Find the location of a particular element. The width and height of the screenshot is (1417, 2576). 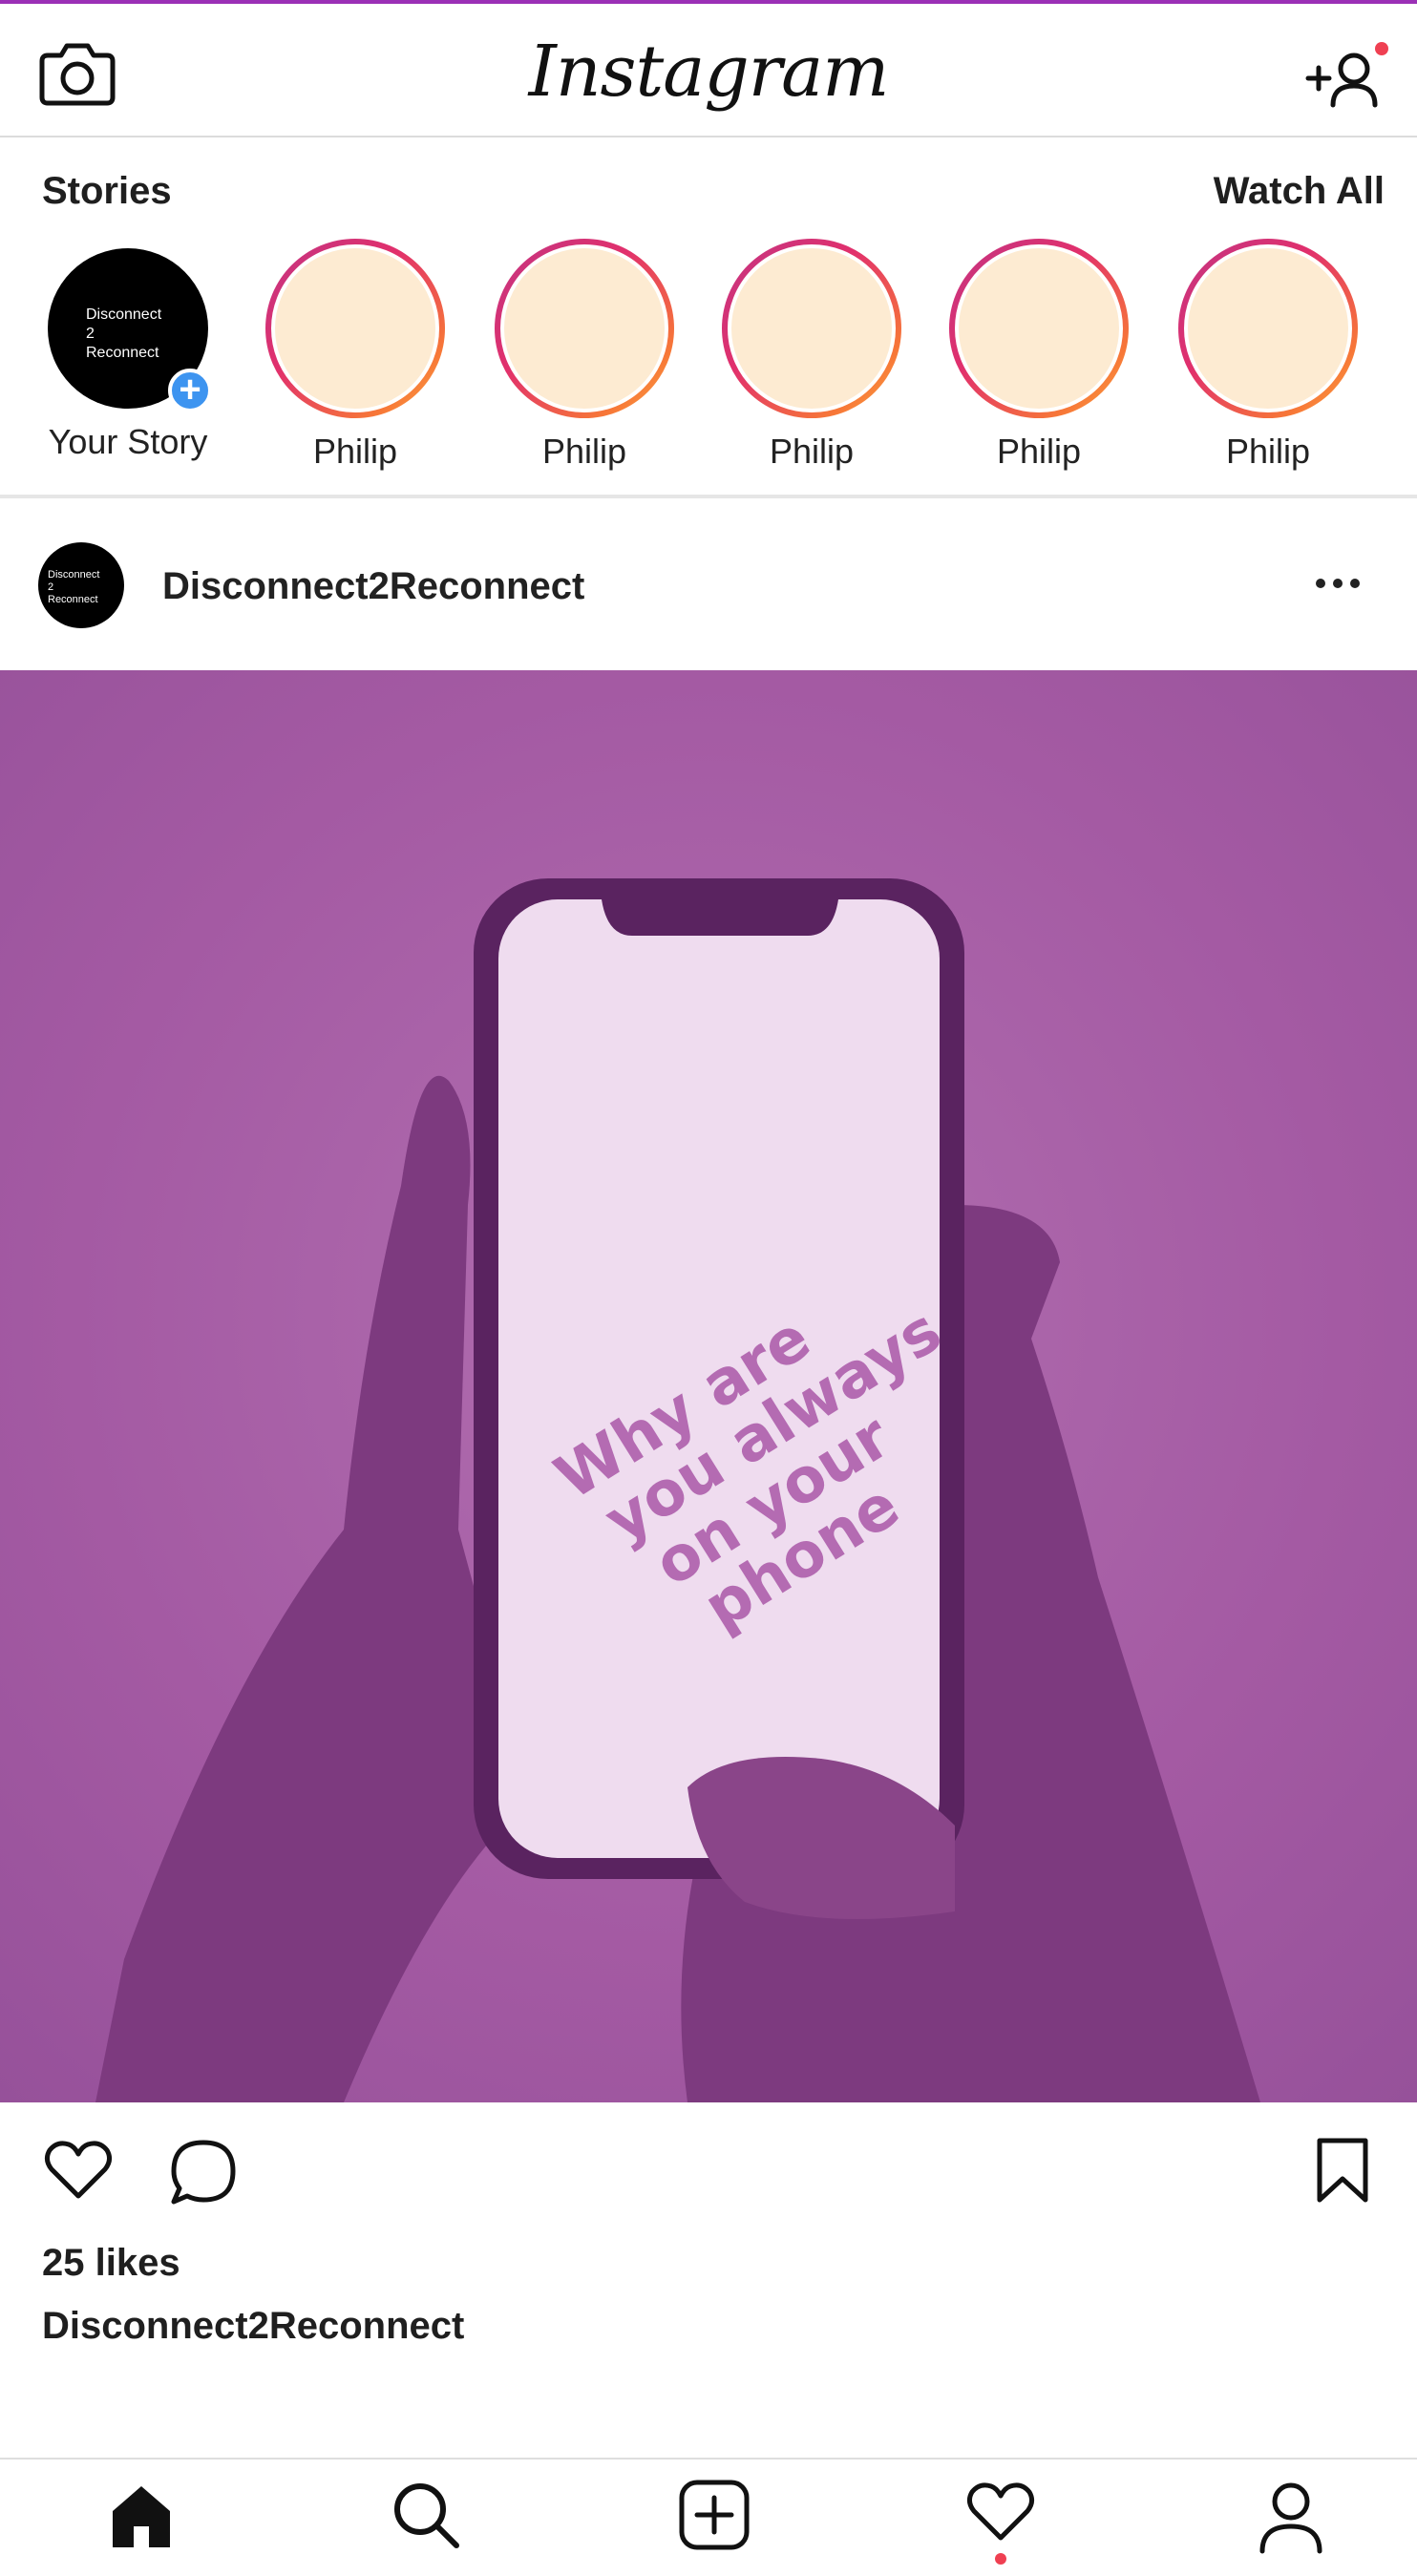

plus-square-icon is located at coordinates (715, 2515).